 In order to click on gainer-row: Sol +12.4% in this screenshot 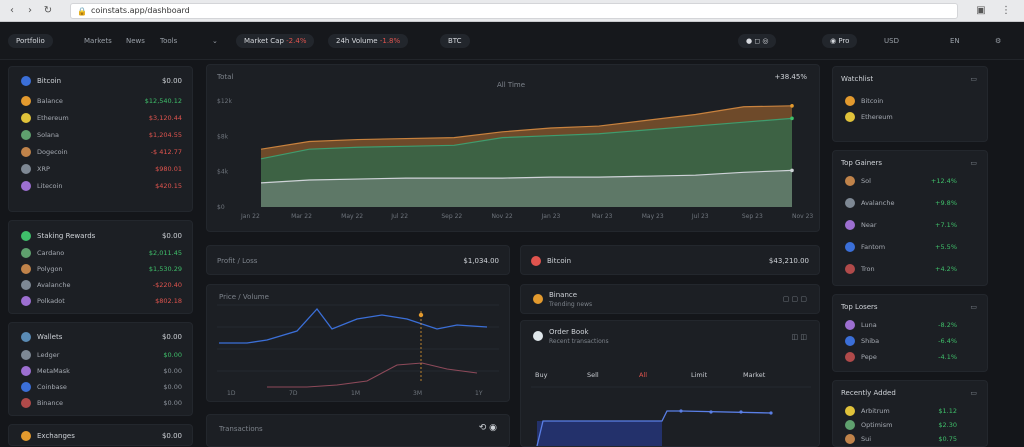, I will do `click(910, 181)`.